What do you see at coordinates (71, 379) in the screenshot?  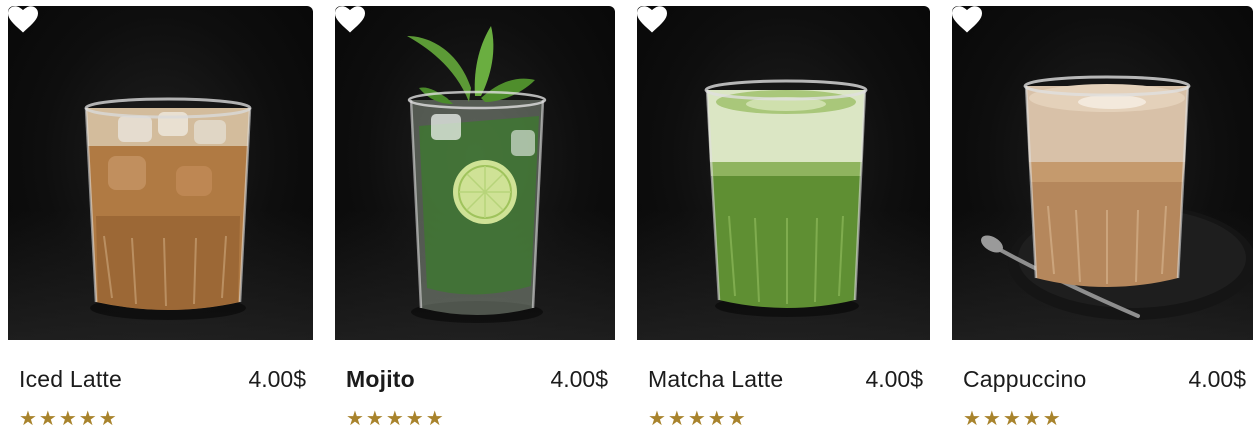 I see `product-name: Iced Latte` at bounding box center [71, 379].